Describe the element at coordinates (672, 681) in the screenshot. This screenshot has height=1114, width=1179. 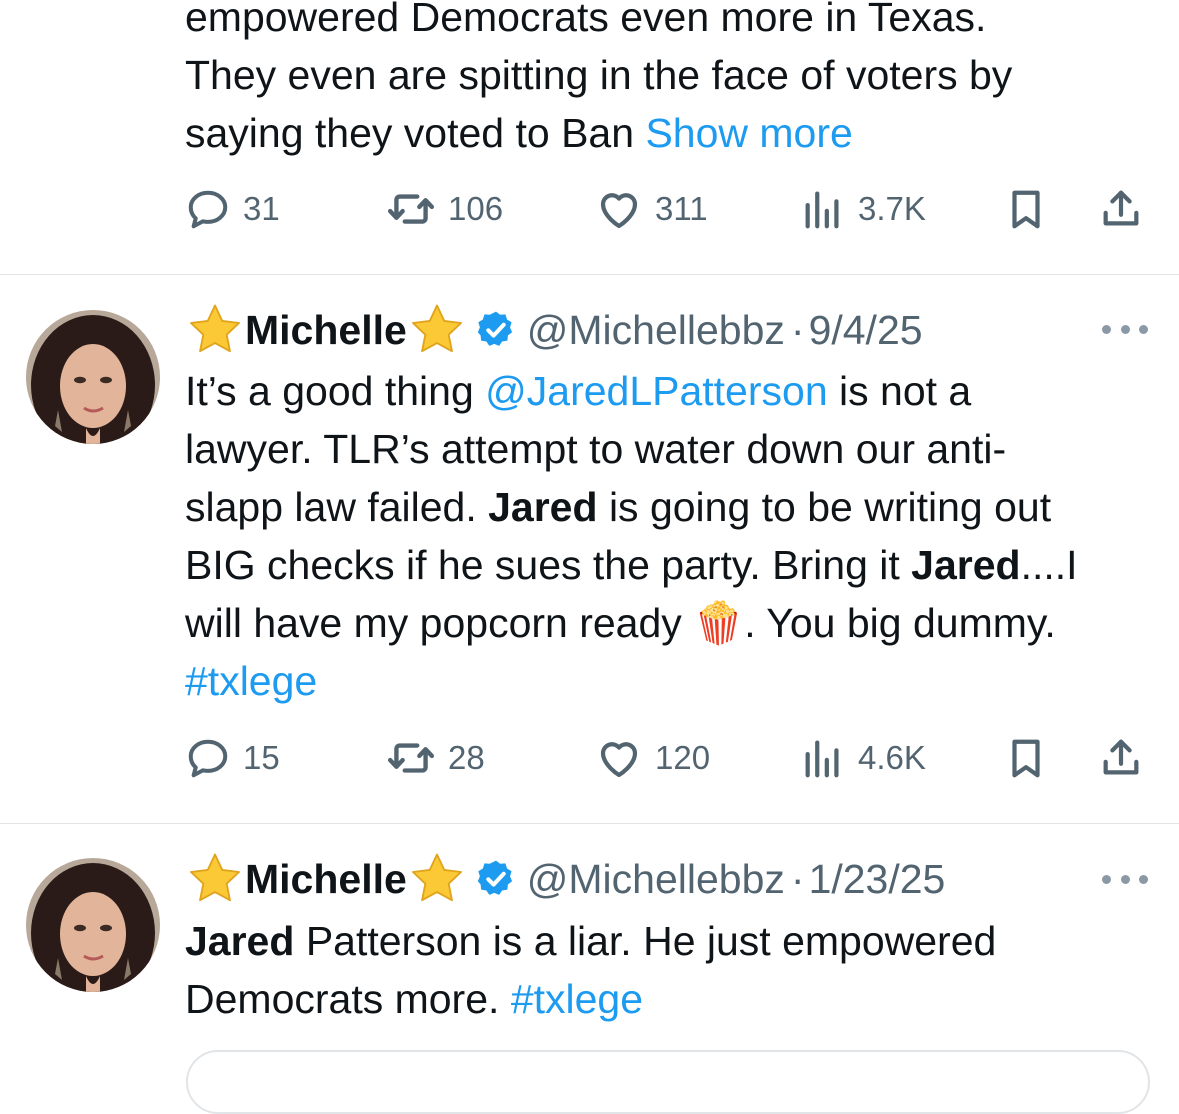
I see `tweet-2-line: #txlege` at that location.